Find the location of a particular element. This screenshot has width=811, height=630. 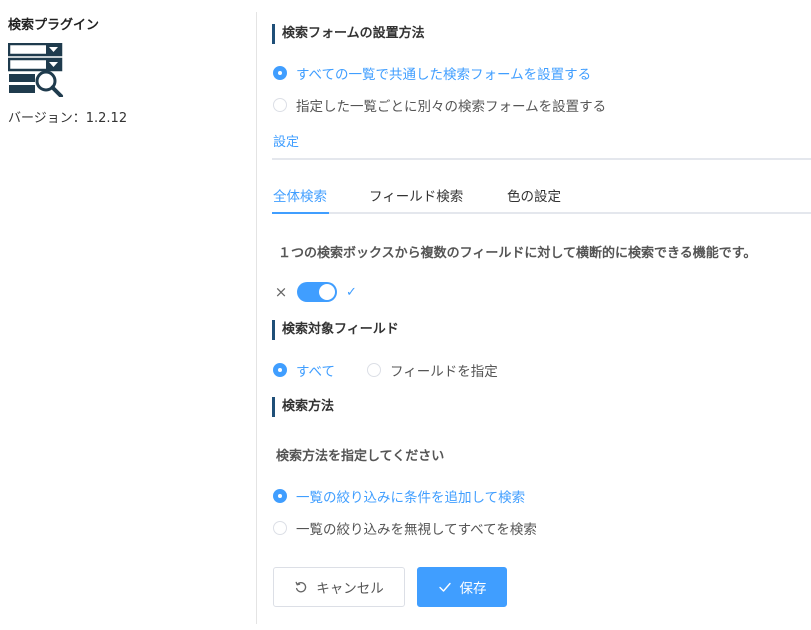

active-tab-indicator is located at coordinates (300, 213).